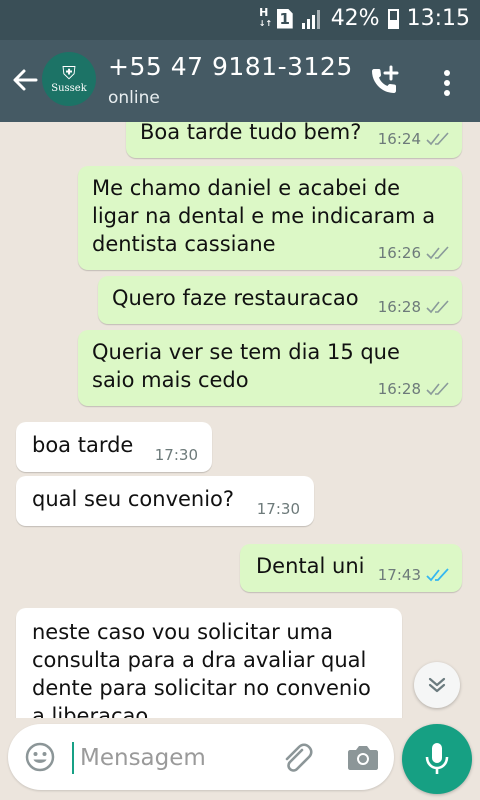 The width and height of the screenshot is (480, 800). I want to click on message-meta: 17:43, so click(414, 575).